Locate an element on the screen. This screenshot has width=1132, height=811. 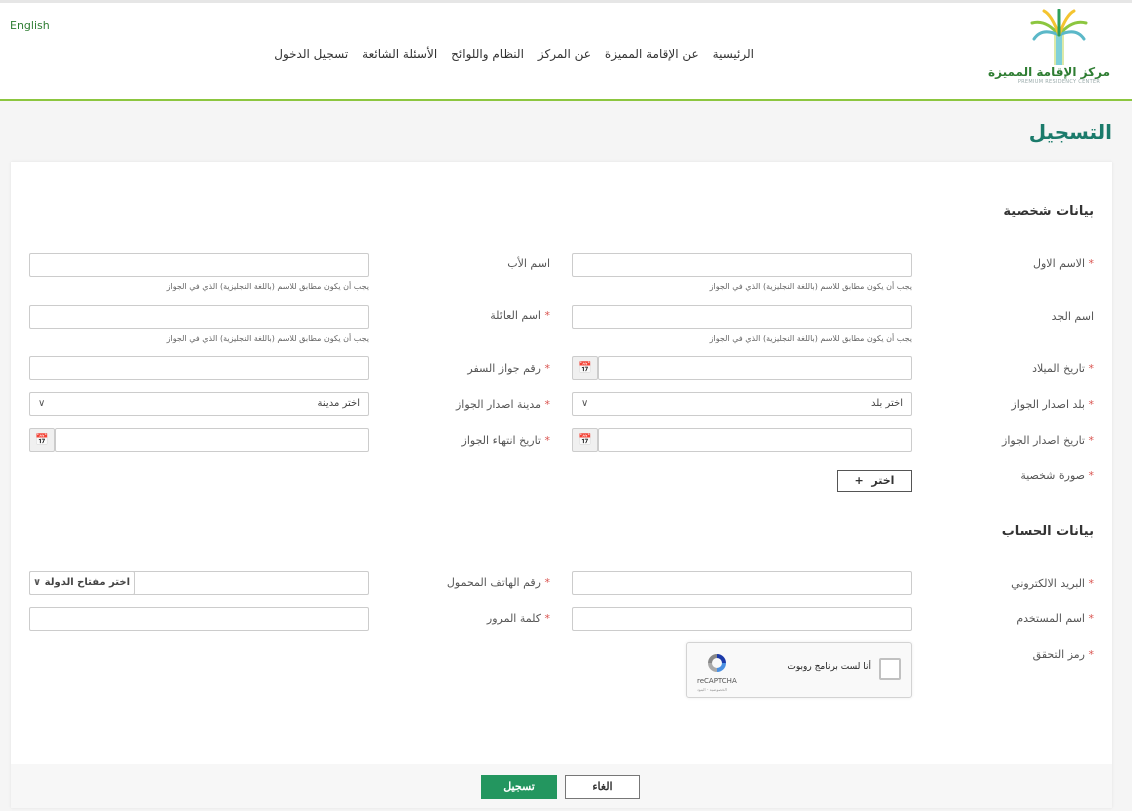
email-label: * البريد الالكتروني is located at coordinates (1052, 583).